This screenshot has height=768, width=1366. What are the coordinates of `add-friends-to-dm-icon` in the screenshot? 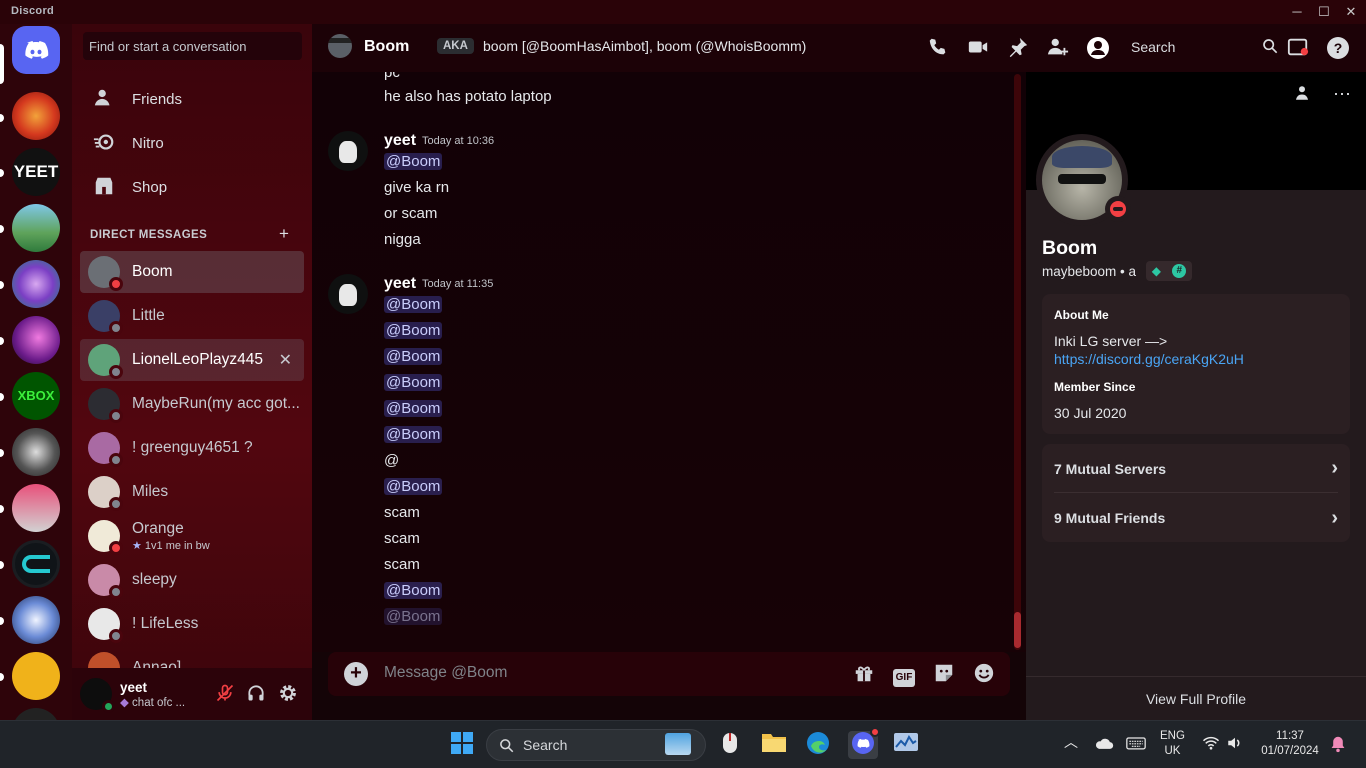 It's located at (1058, 48).